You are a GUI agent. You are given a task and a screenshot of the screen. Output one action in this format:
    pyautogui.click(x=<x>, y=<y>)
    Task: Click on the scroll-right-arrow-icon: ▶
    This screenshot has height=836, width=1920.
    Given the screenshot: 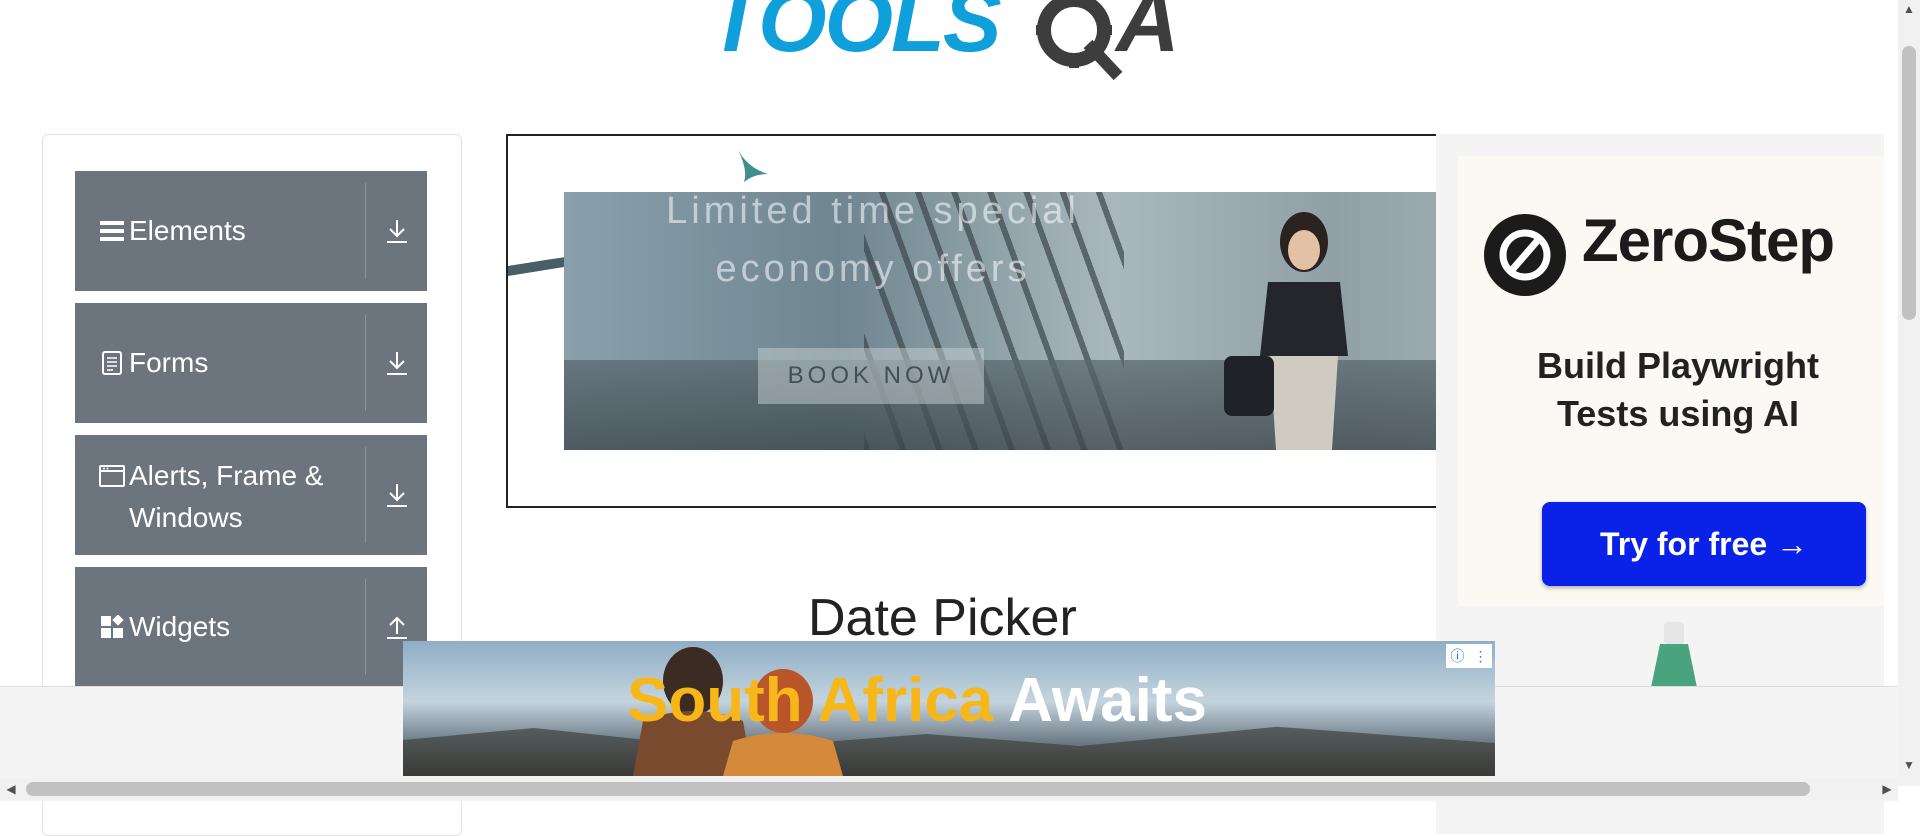 What is the action you would take?
    pyautogui.click(x=1887, y=789)
    